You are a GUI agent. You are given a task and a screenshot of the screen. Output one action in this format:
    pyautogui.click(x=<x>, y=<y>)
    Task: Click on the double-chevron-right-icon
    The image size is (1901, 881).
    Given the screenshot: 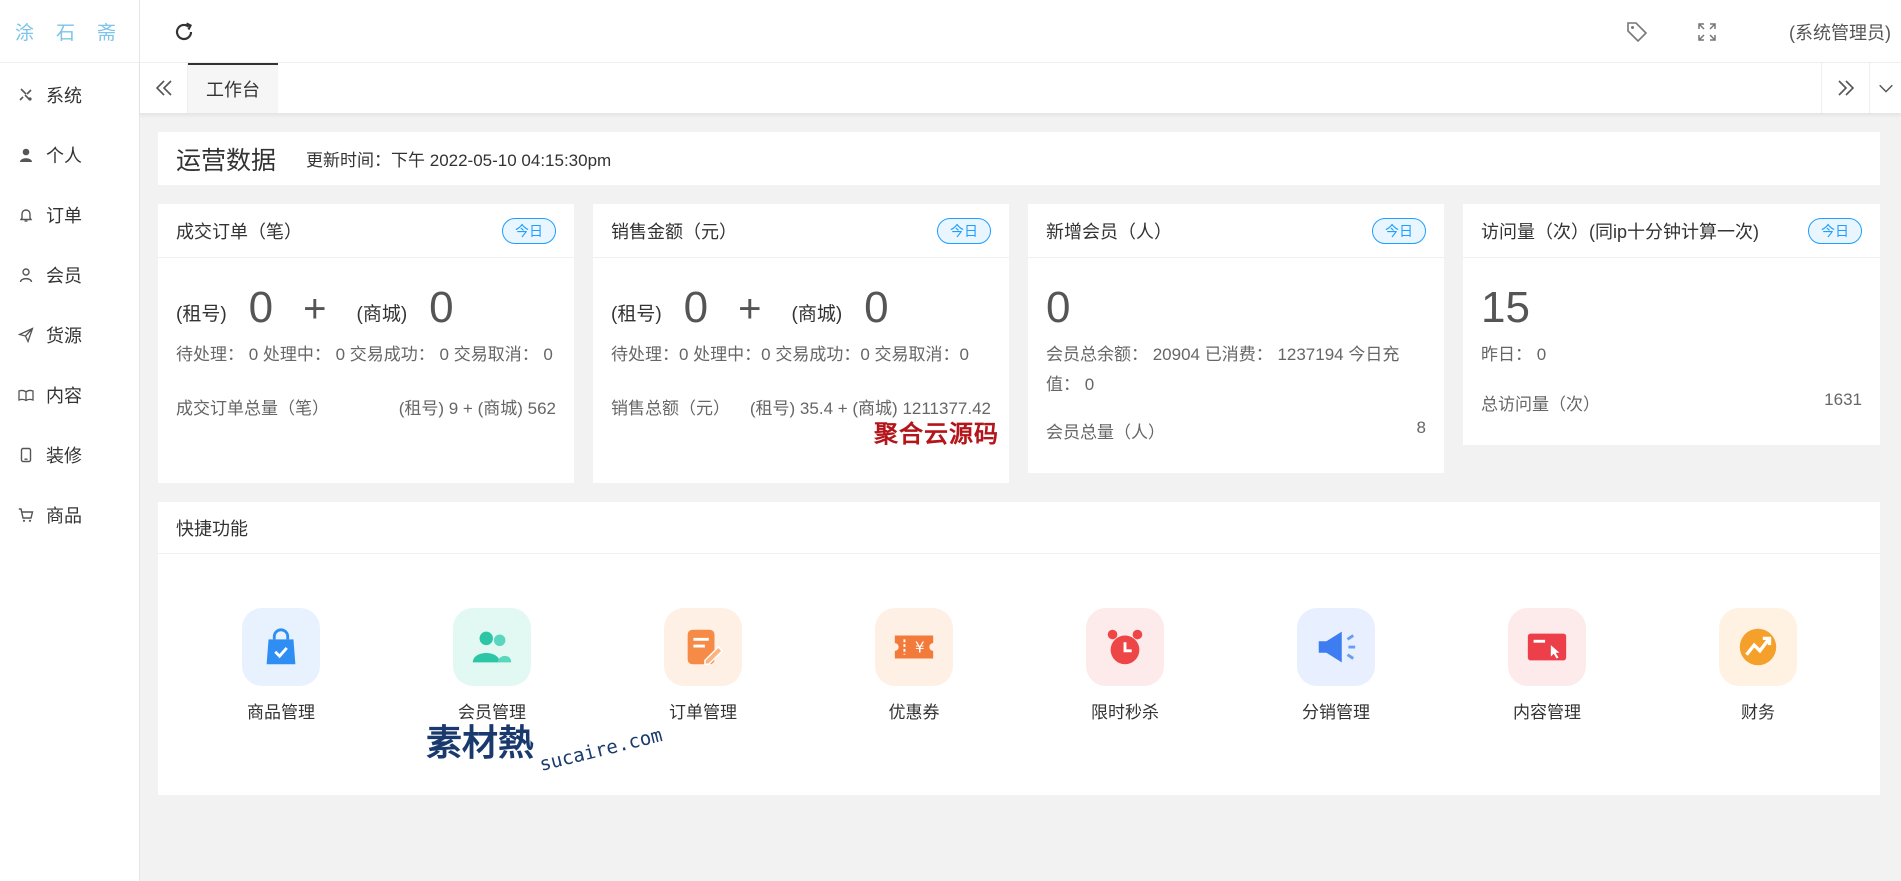 What is the action you would take?
    pyautogui.click(x=1845, y=88)
    